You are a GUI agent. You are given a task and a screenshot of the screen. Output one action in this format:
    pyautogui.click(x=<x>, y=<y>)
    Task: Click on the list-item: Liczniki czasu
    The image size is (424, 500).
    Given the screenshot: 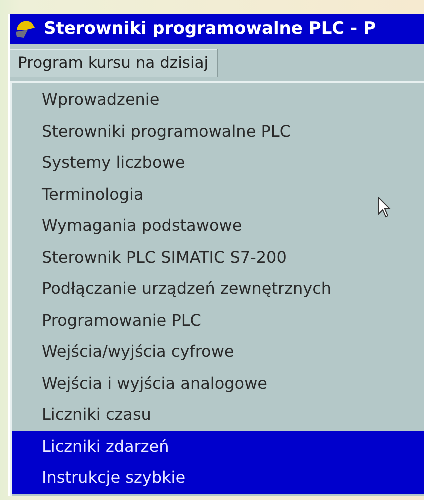 What is the action you would take?
    pyautogui.click(x=218, y=414)
    